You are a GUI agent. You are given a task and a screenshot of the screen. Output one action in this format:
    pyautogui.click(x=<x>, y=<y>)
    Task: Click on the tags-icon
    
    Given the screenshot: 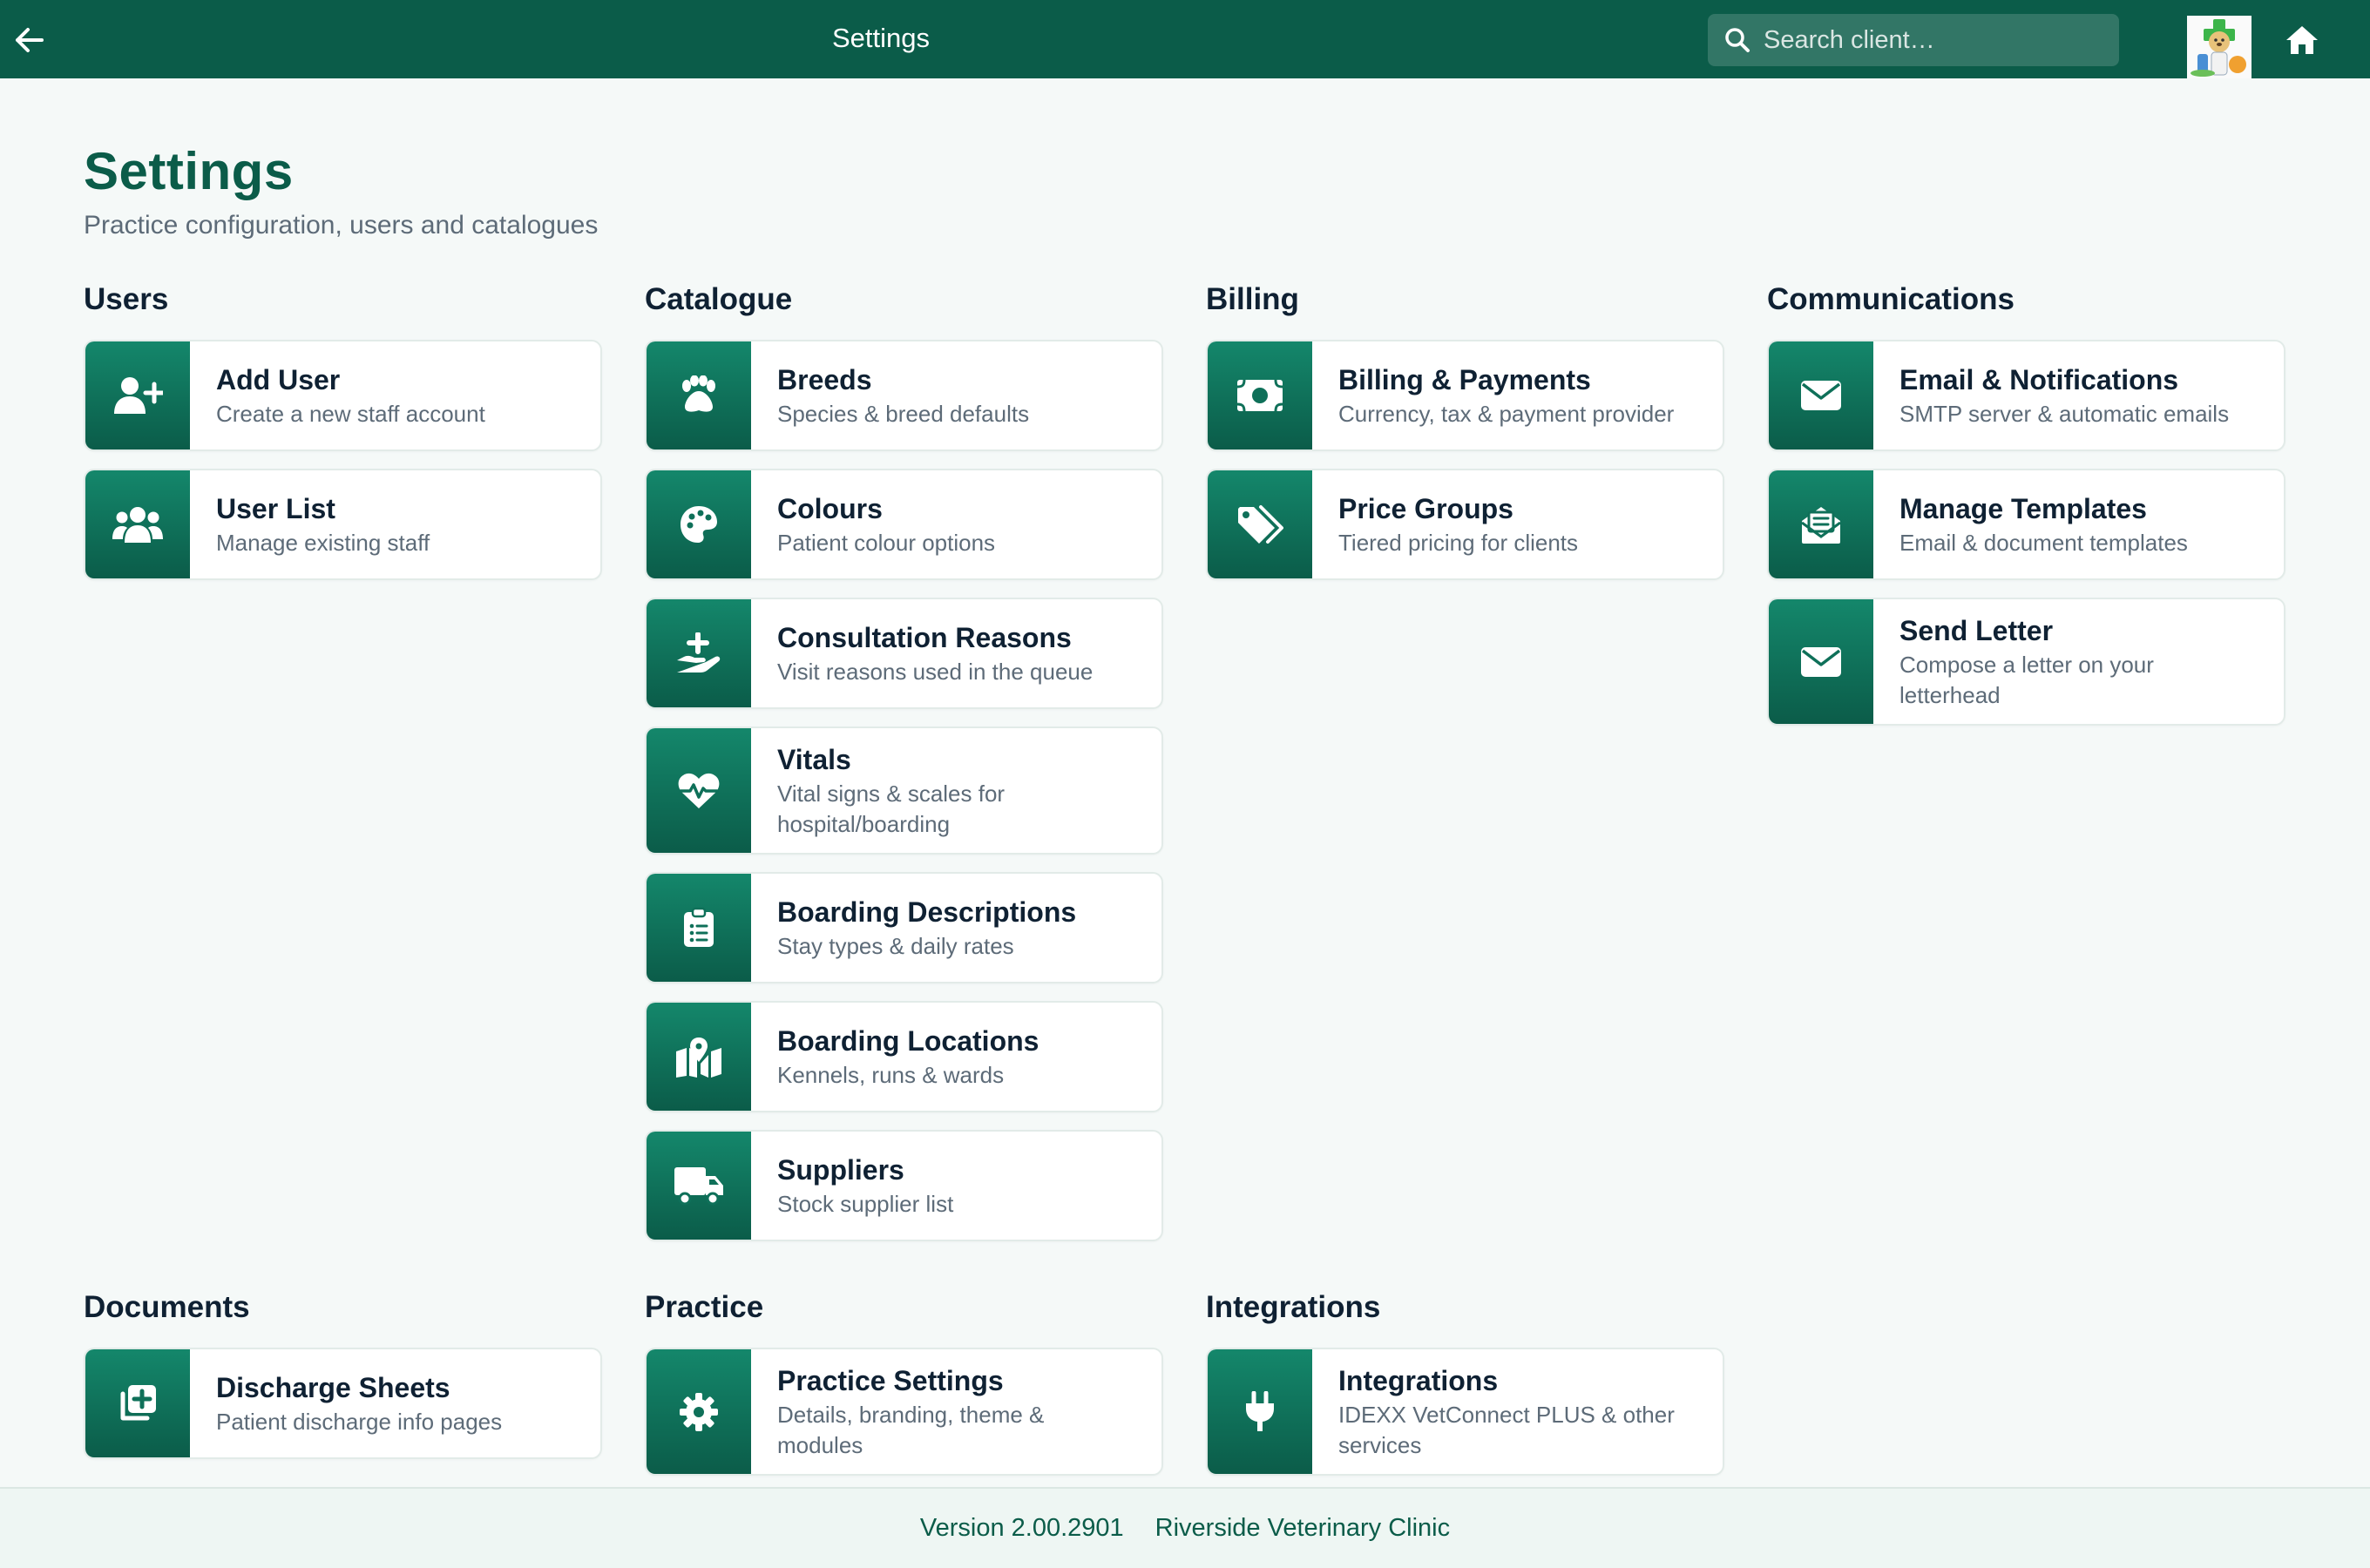 What is the action you would take?
    pyautogui.click(x=1260, y=524)
    